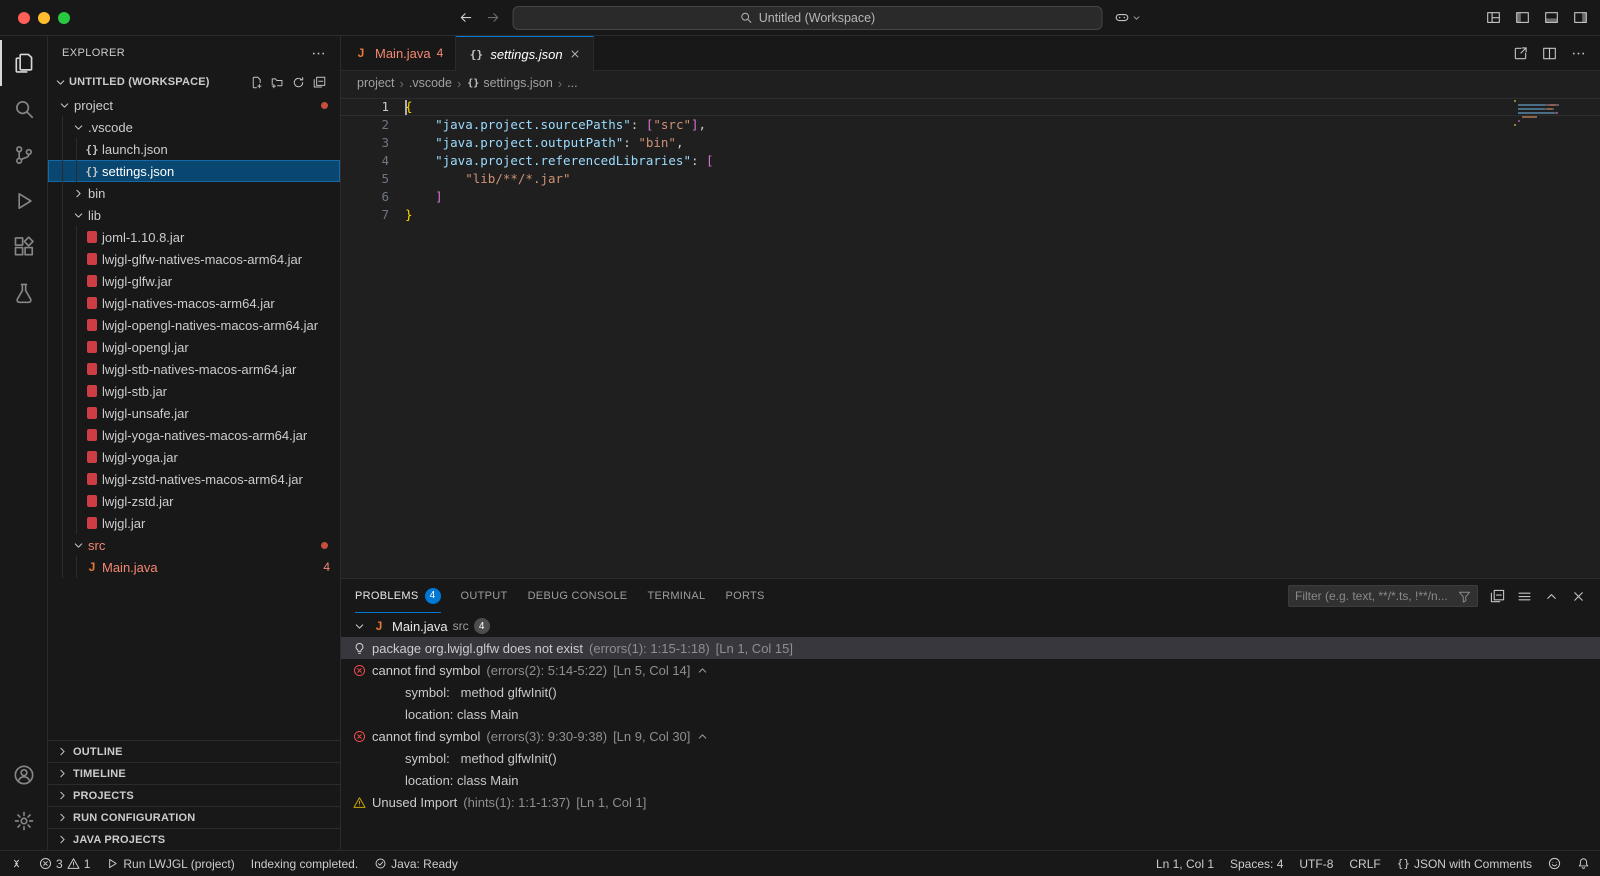 This screenshot has width=1600, height=876. I want to click on tab-Main.java: J Main.java 4, so click(399, 53).